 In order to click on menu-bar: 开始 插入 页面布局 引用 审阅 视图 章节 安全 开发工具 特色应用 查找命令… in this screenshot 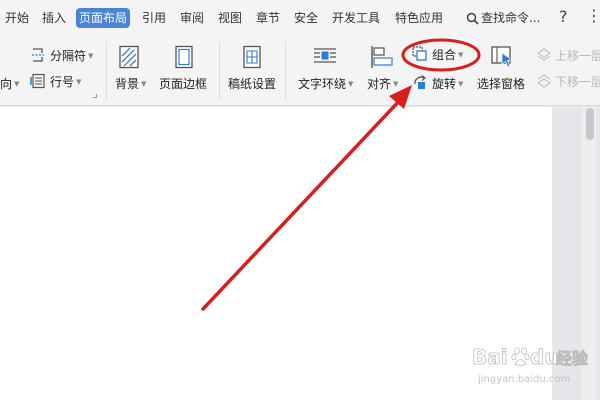, I will do `click(300, 18)`.